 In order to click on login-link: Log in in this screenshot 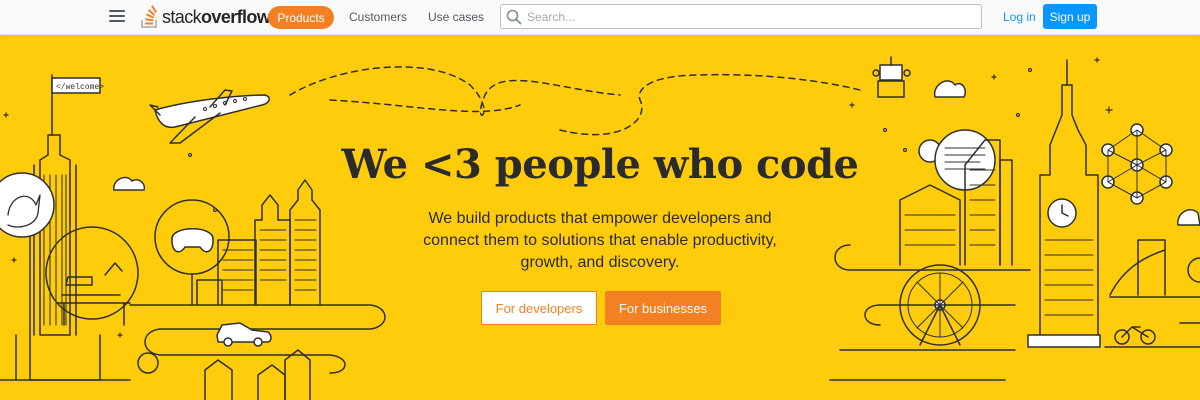, I will do `click(1019, 17)`.